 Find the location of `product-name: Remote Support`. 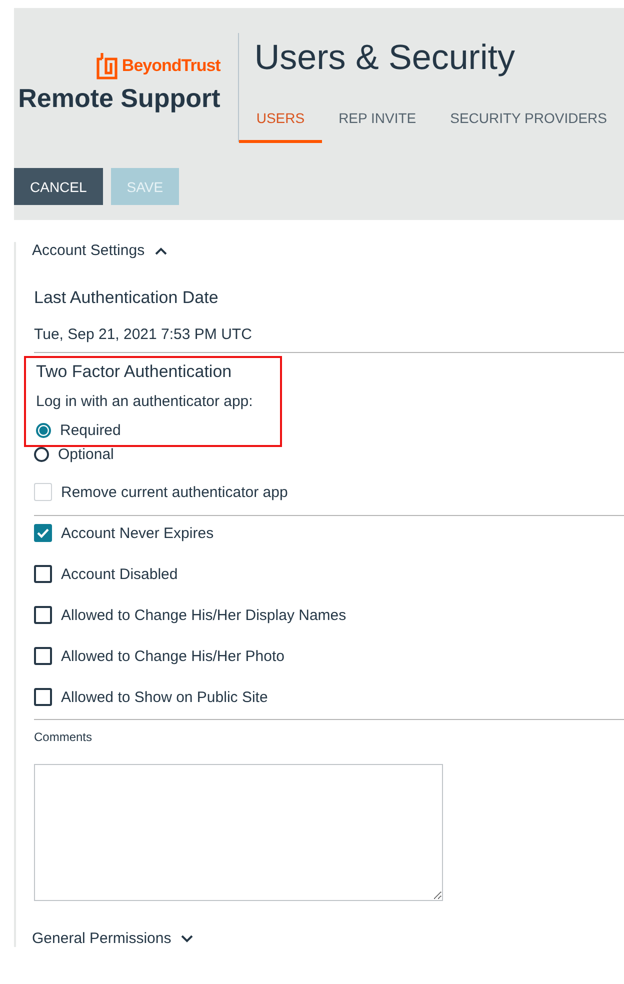

product-name: Remote Support is located at coordinates (119, 98).